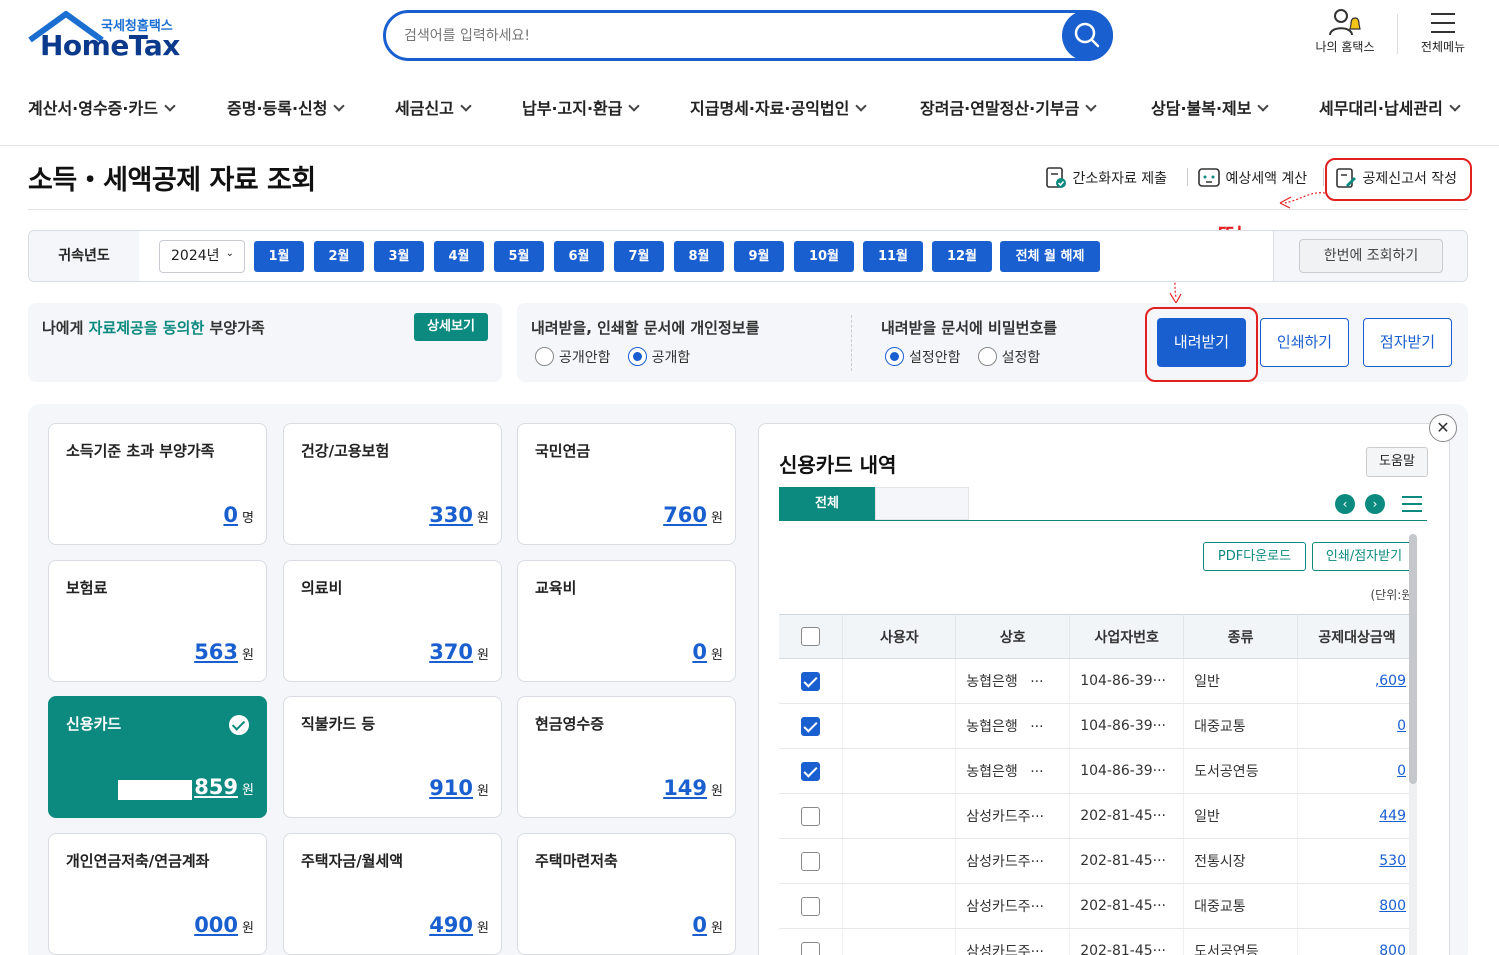  I want to click on scrollbar-thumb, so click(1413, 659).